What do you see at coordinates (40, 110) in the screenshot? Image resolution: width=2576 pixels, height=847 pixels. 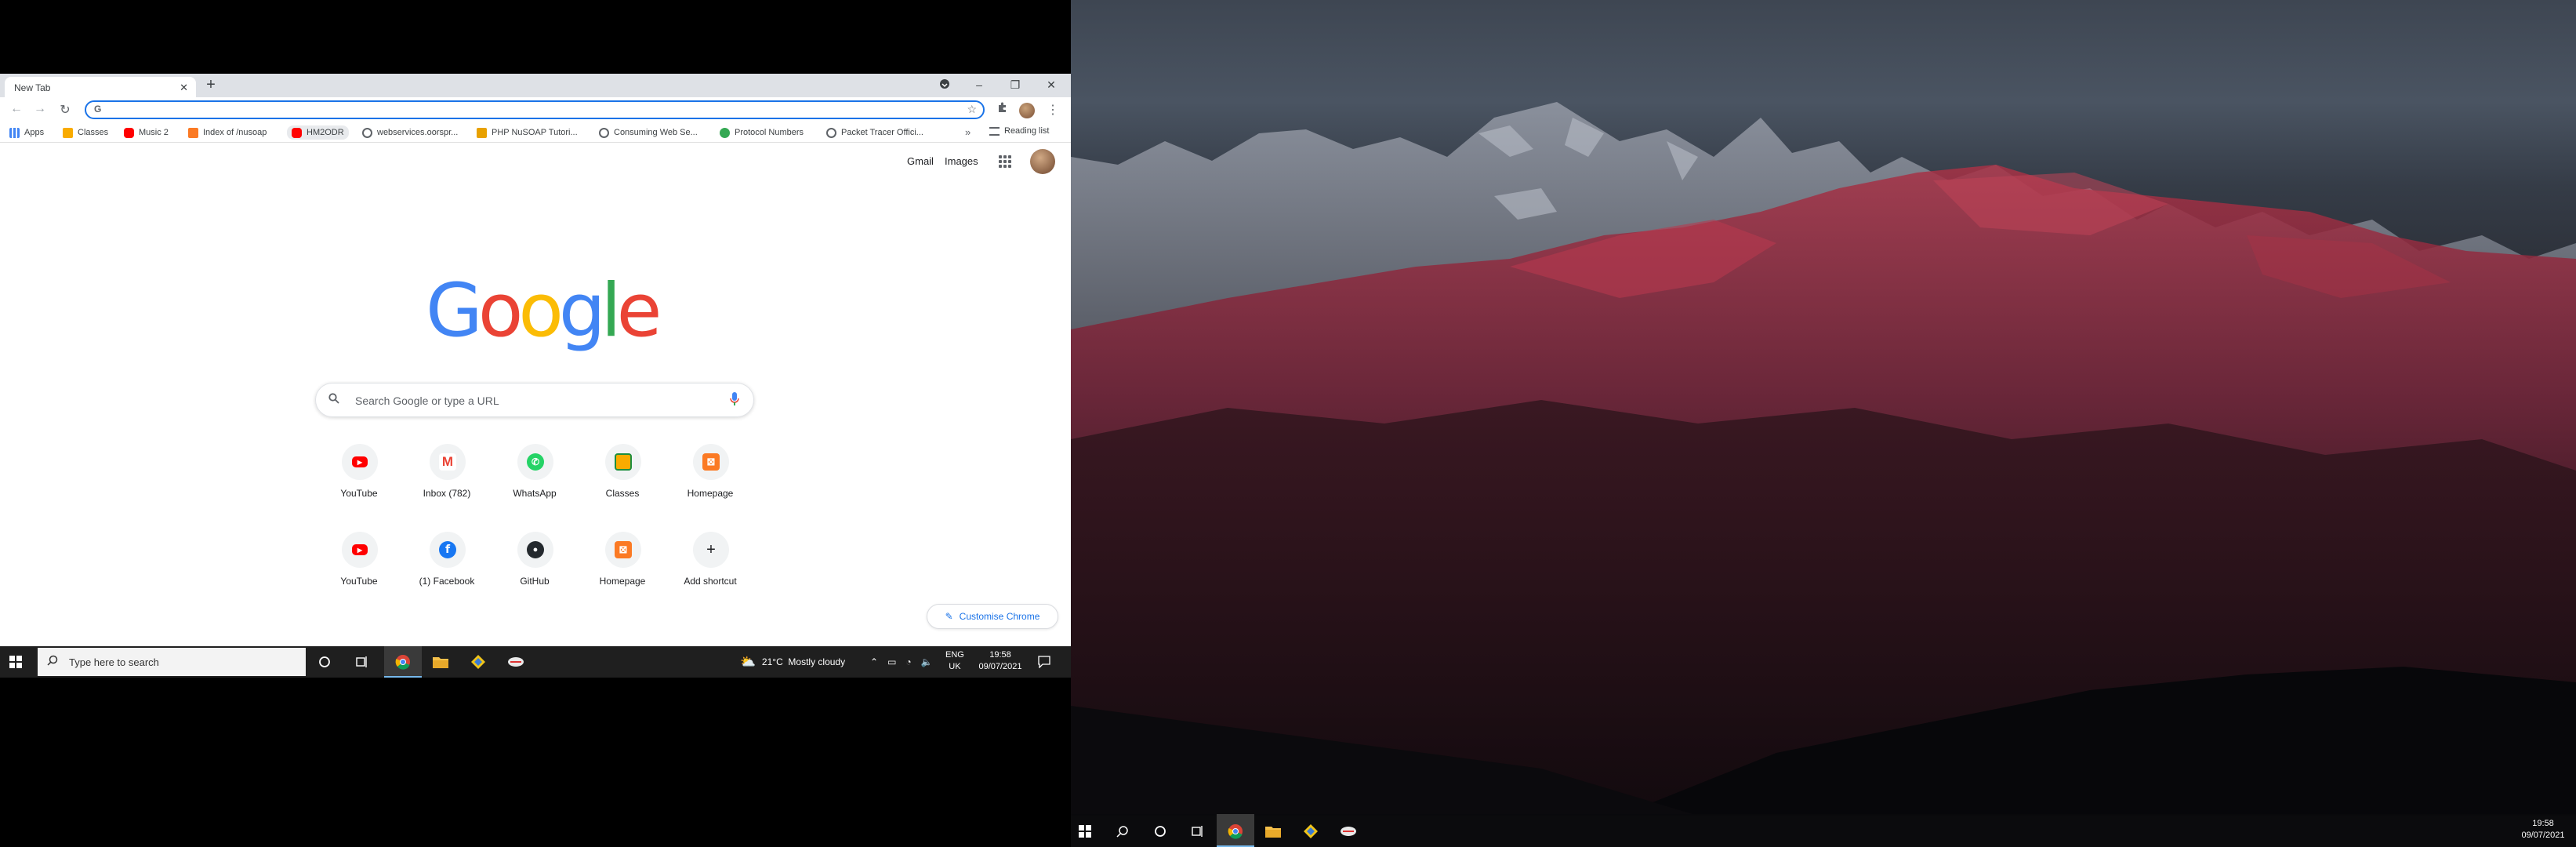 I see `forward-button: →` at bounding box center [40, 110].